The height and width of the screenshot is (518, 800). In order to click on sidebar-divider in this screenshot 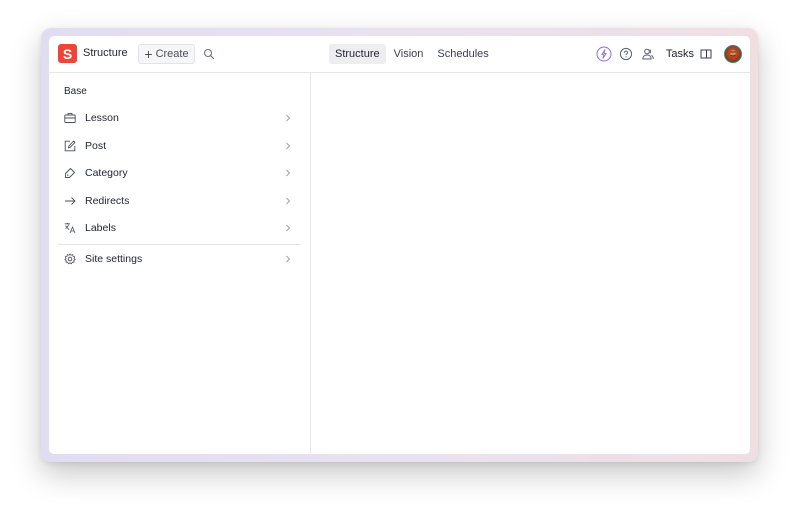, I will do `click(179, 244)`.